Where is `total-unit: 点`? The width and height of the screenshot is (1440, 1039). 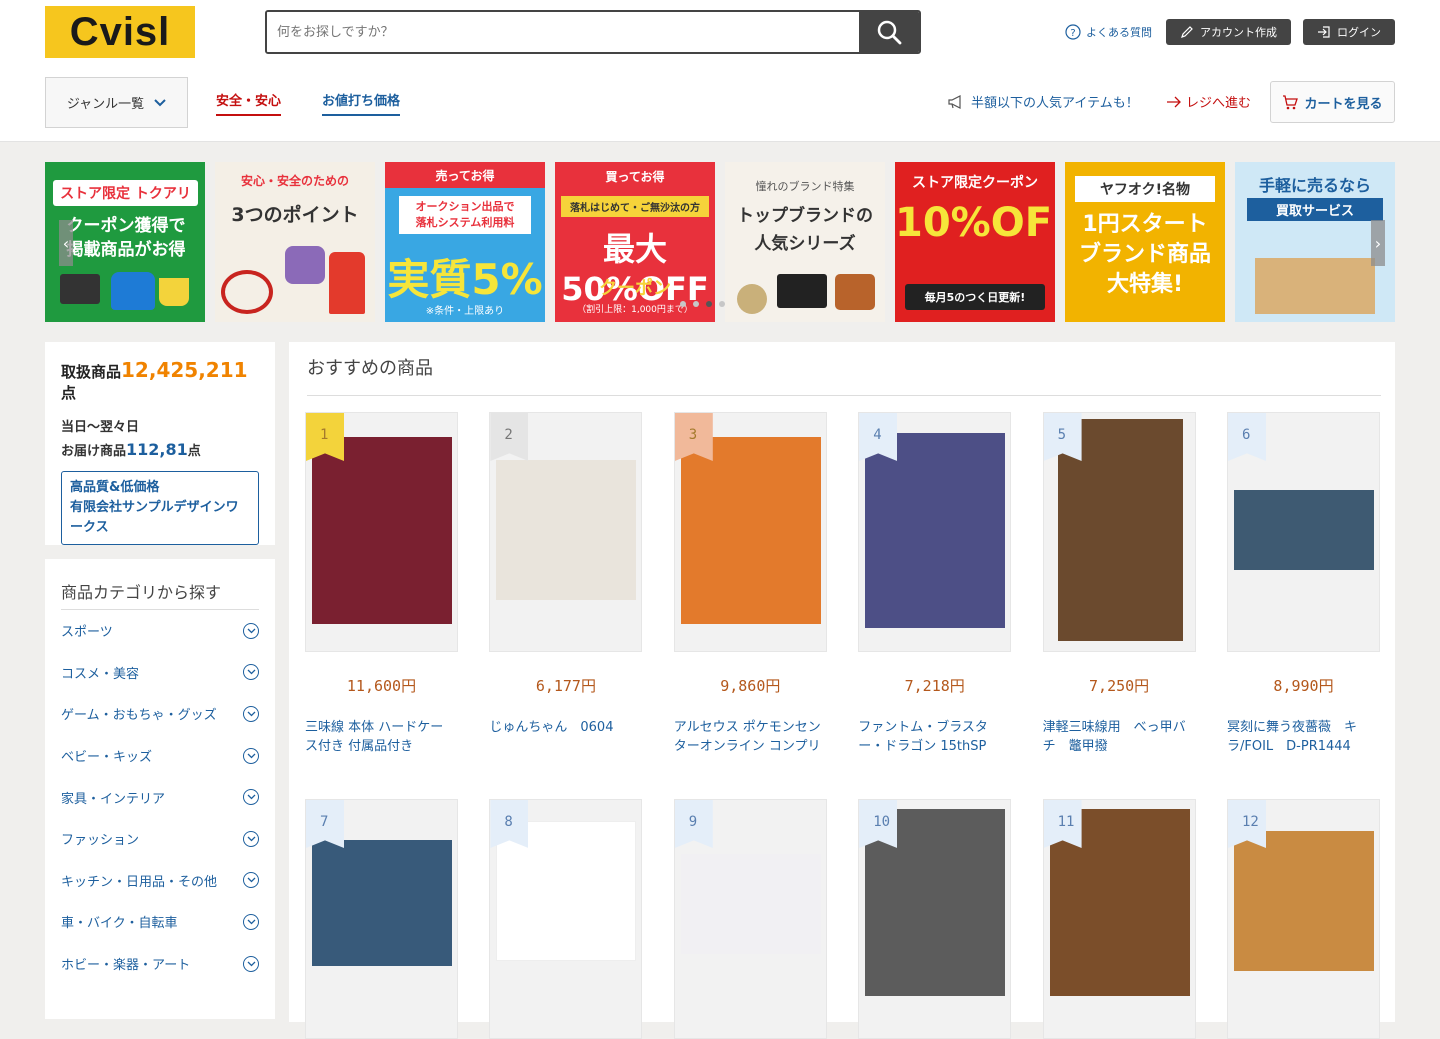
total-unit: 点 is located at coordinates (69, 393).